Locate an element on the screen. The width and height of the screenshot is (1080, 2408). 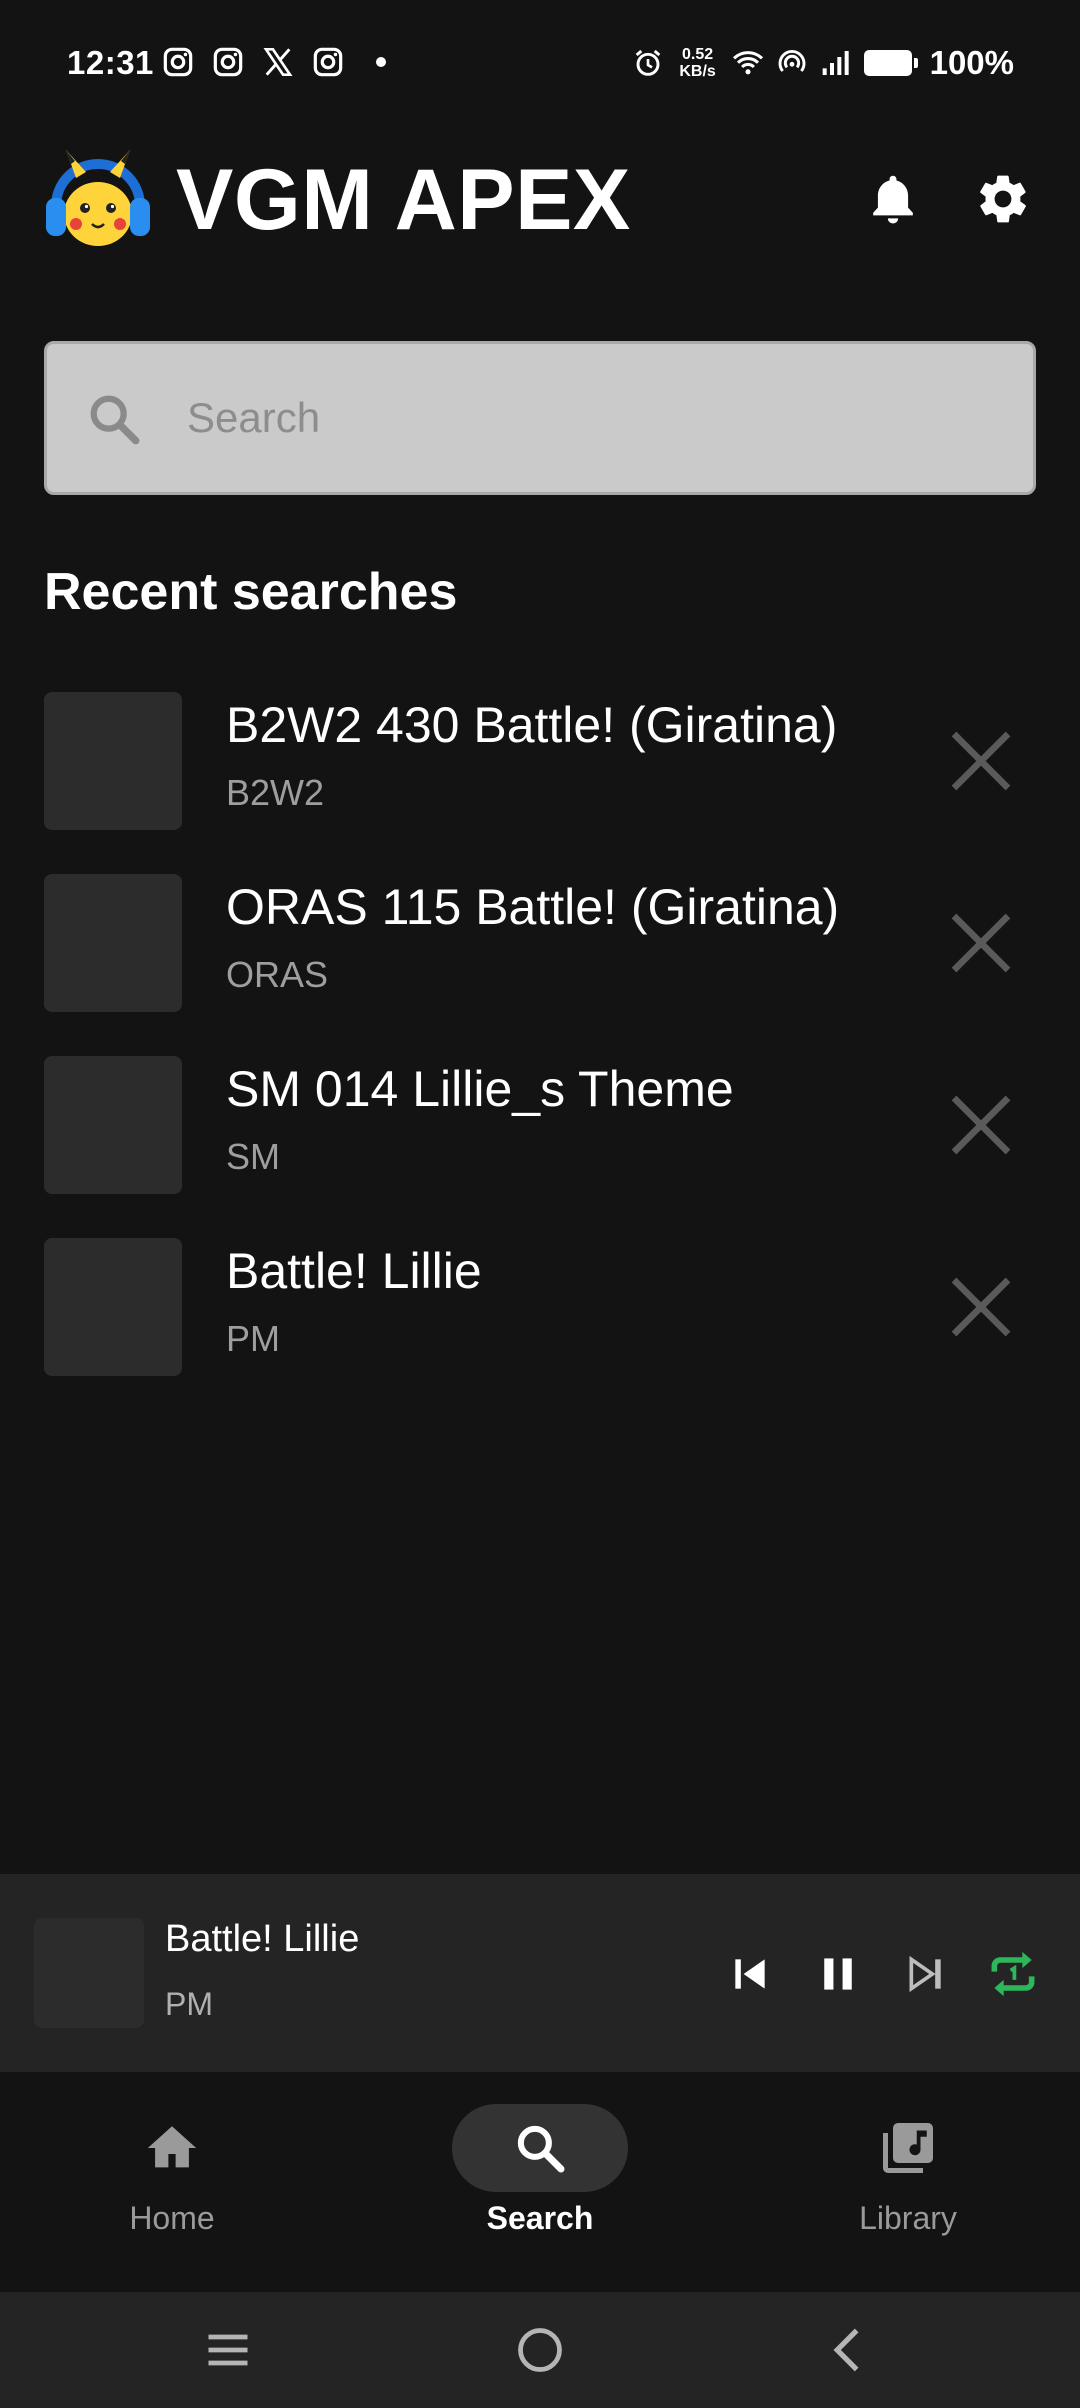
recent-apps-button is located at coordinates (228, 2350).